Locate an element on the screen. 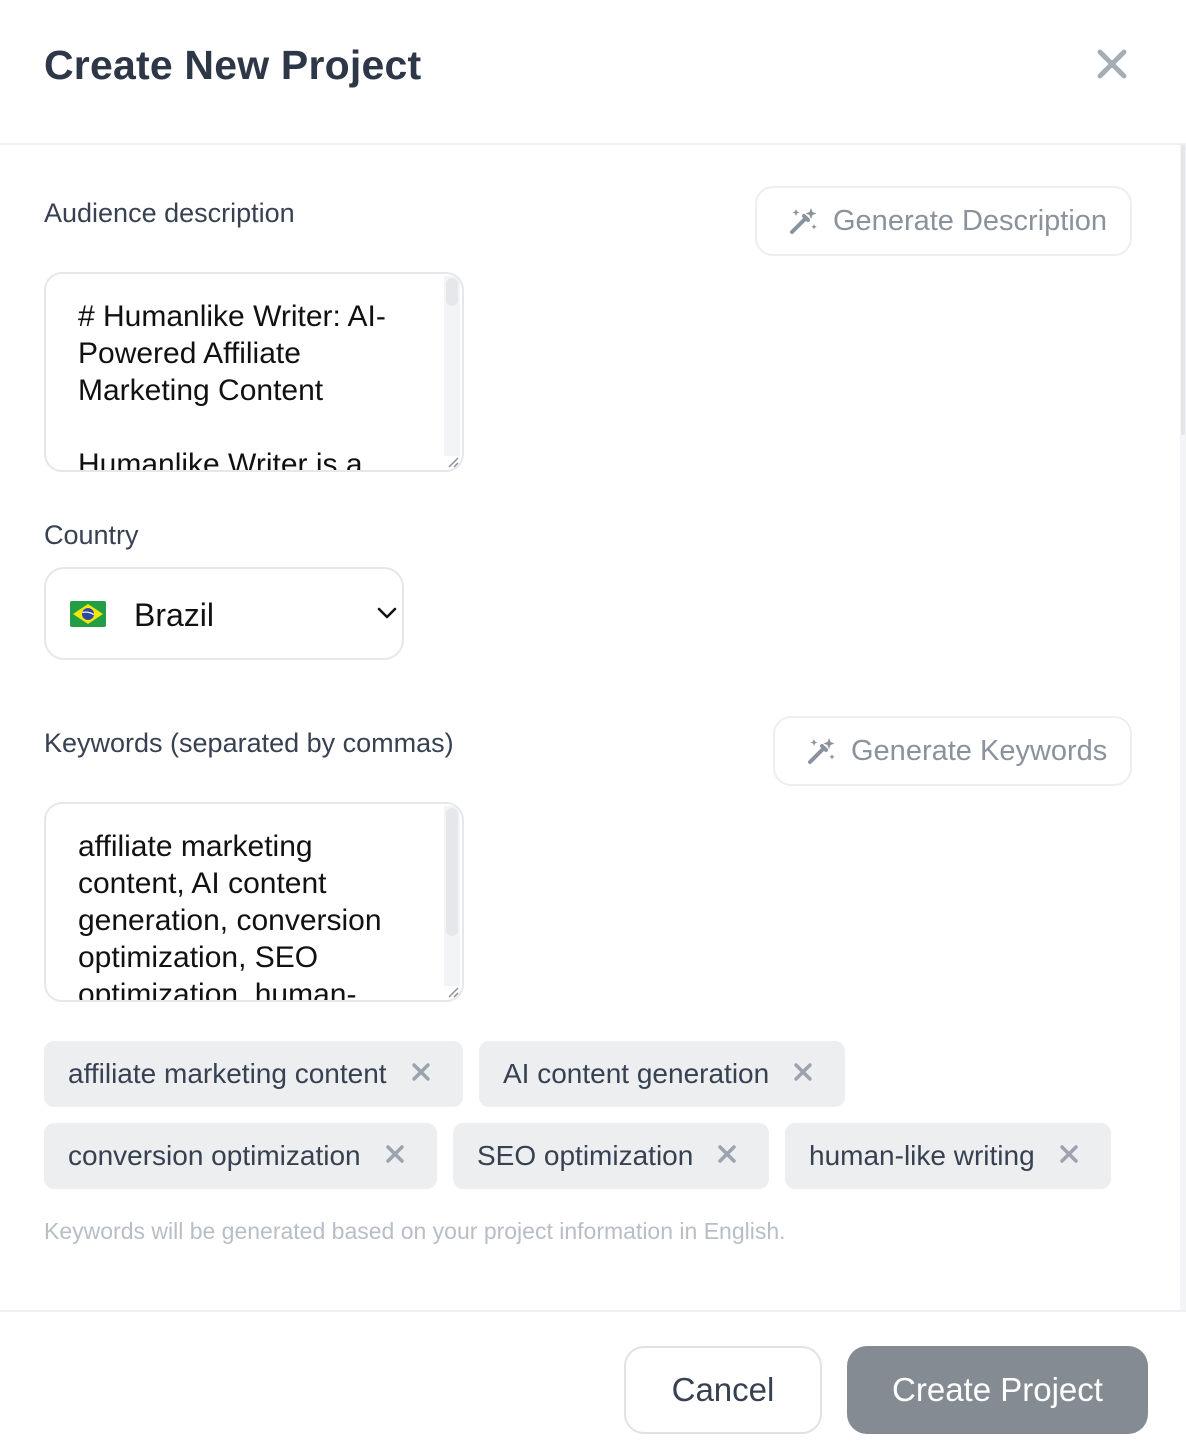 The width and height of the screenshot is (1186, 1450). keyword-chip: human-like writing is located at coordinates (948, 1156).